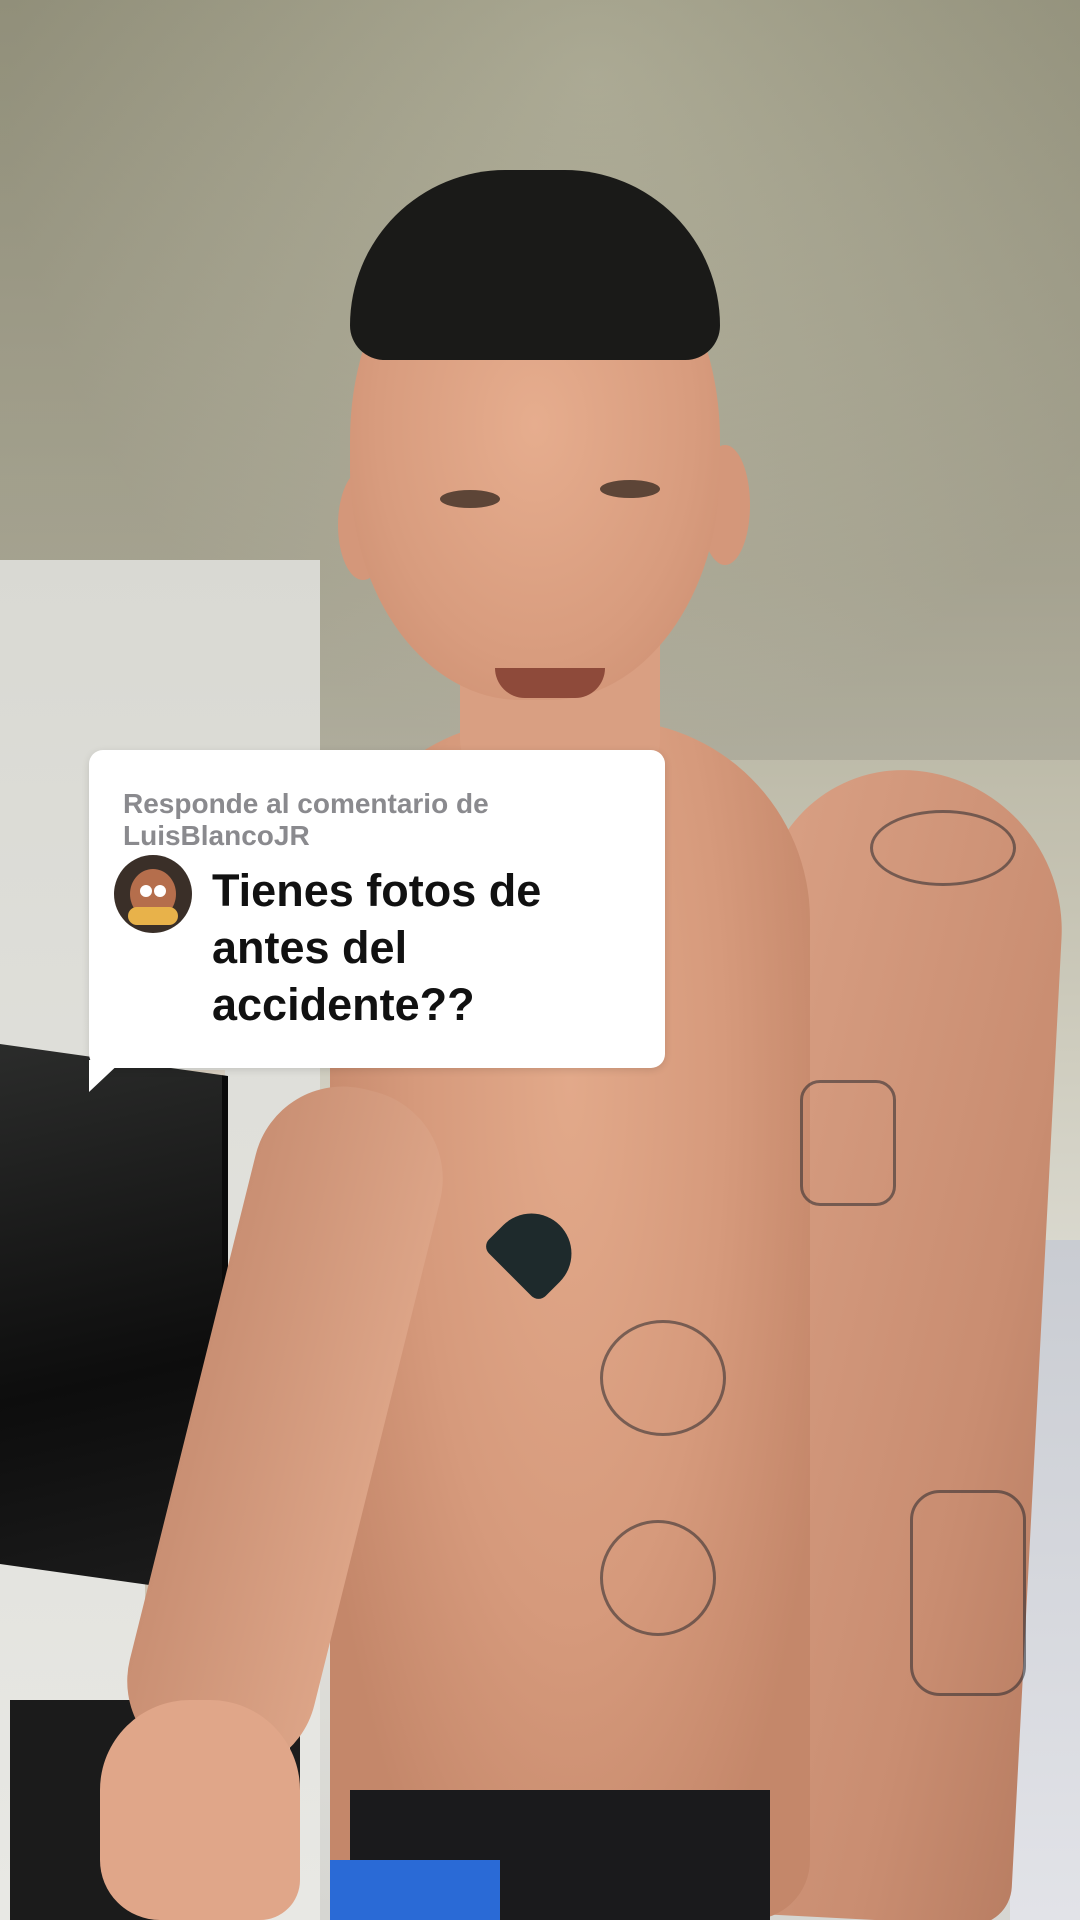  Describe the element at coordinates (968, 1593) in the screenshot. I see `forearm-tattoo` at that location.